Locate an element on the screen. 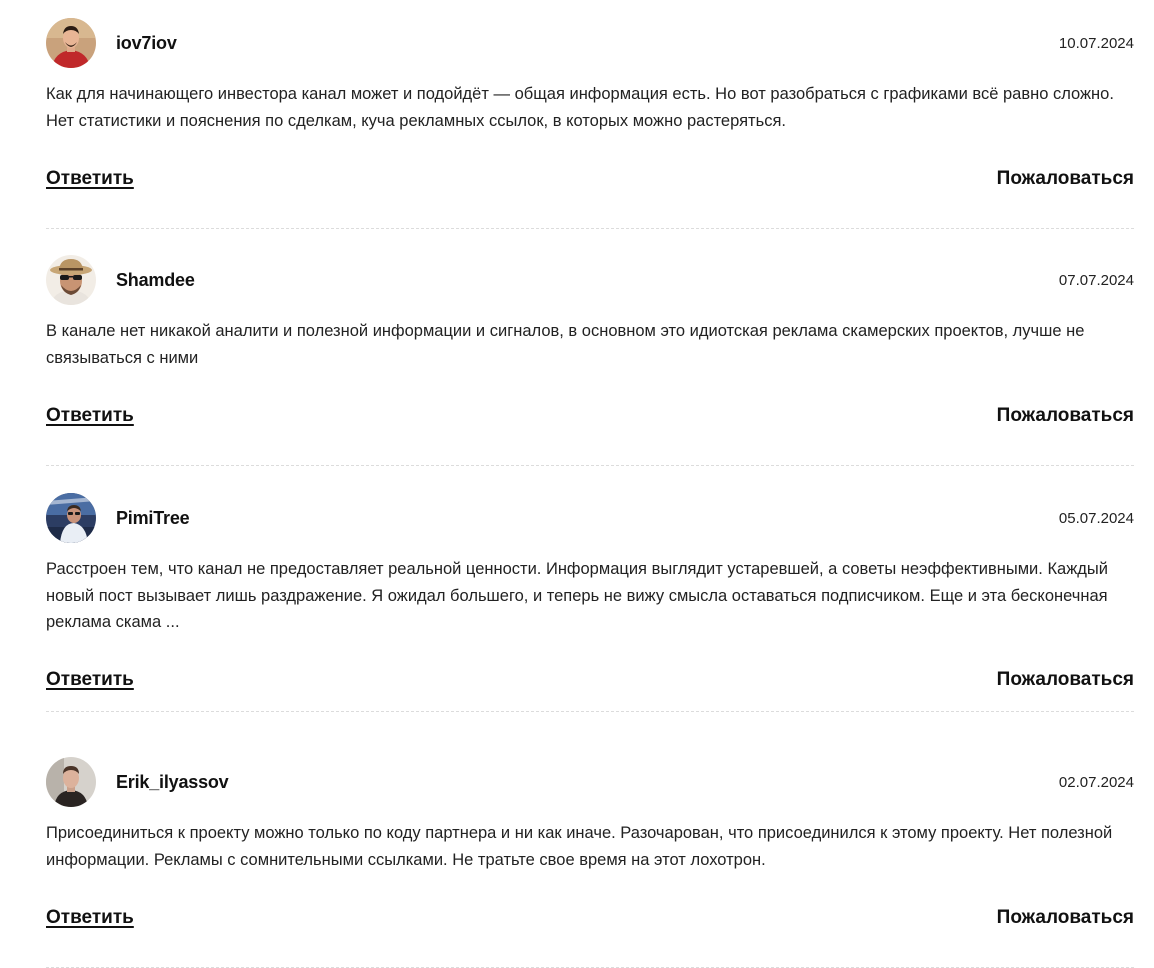 This screenshot has width=1154, height=968. avatar-man-dark-portrait-icon is located at coordinates (71, 782).